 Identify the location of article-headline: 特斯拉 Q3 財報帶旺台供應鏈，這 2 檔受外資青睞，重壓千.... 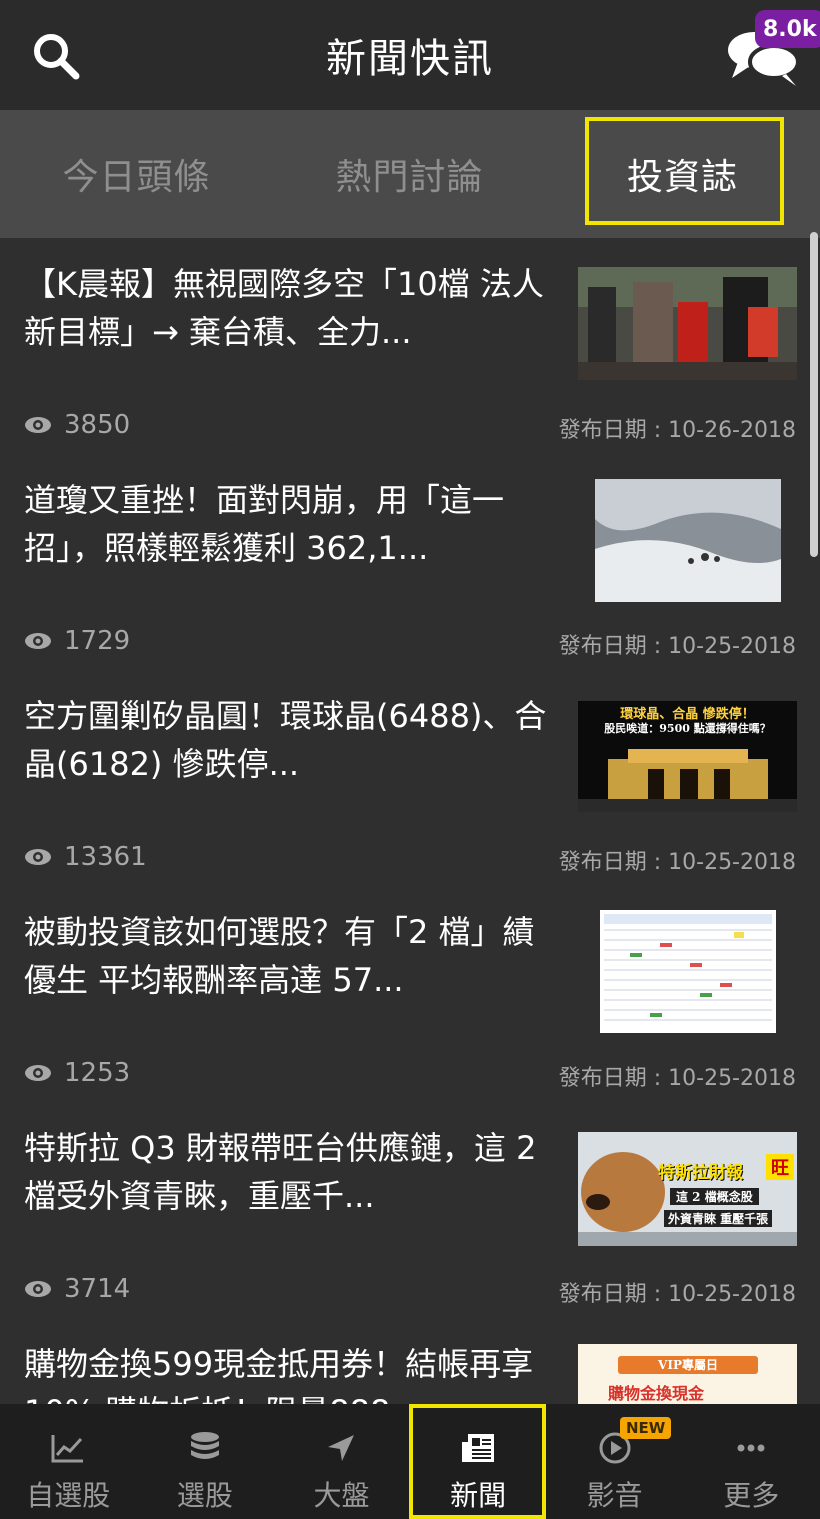
(289, 1172).